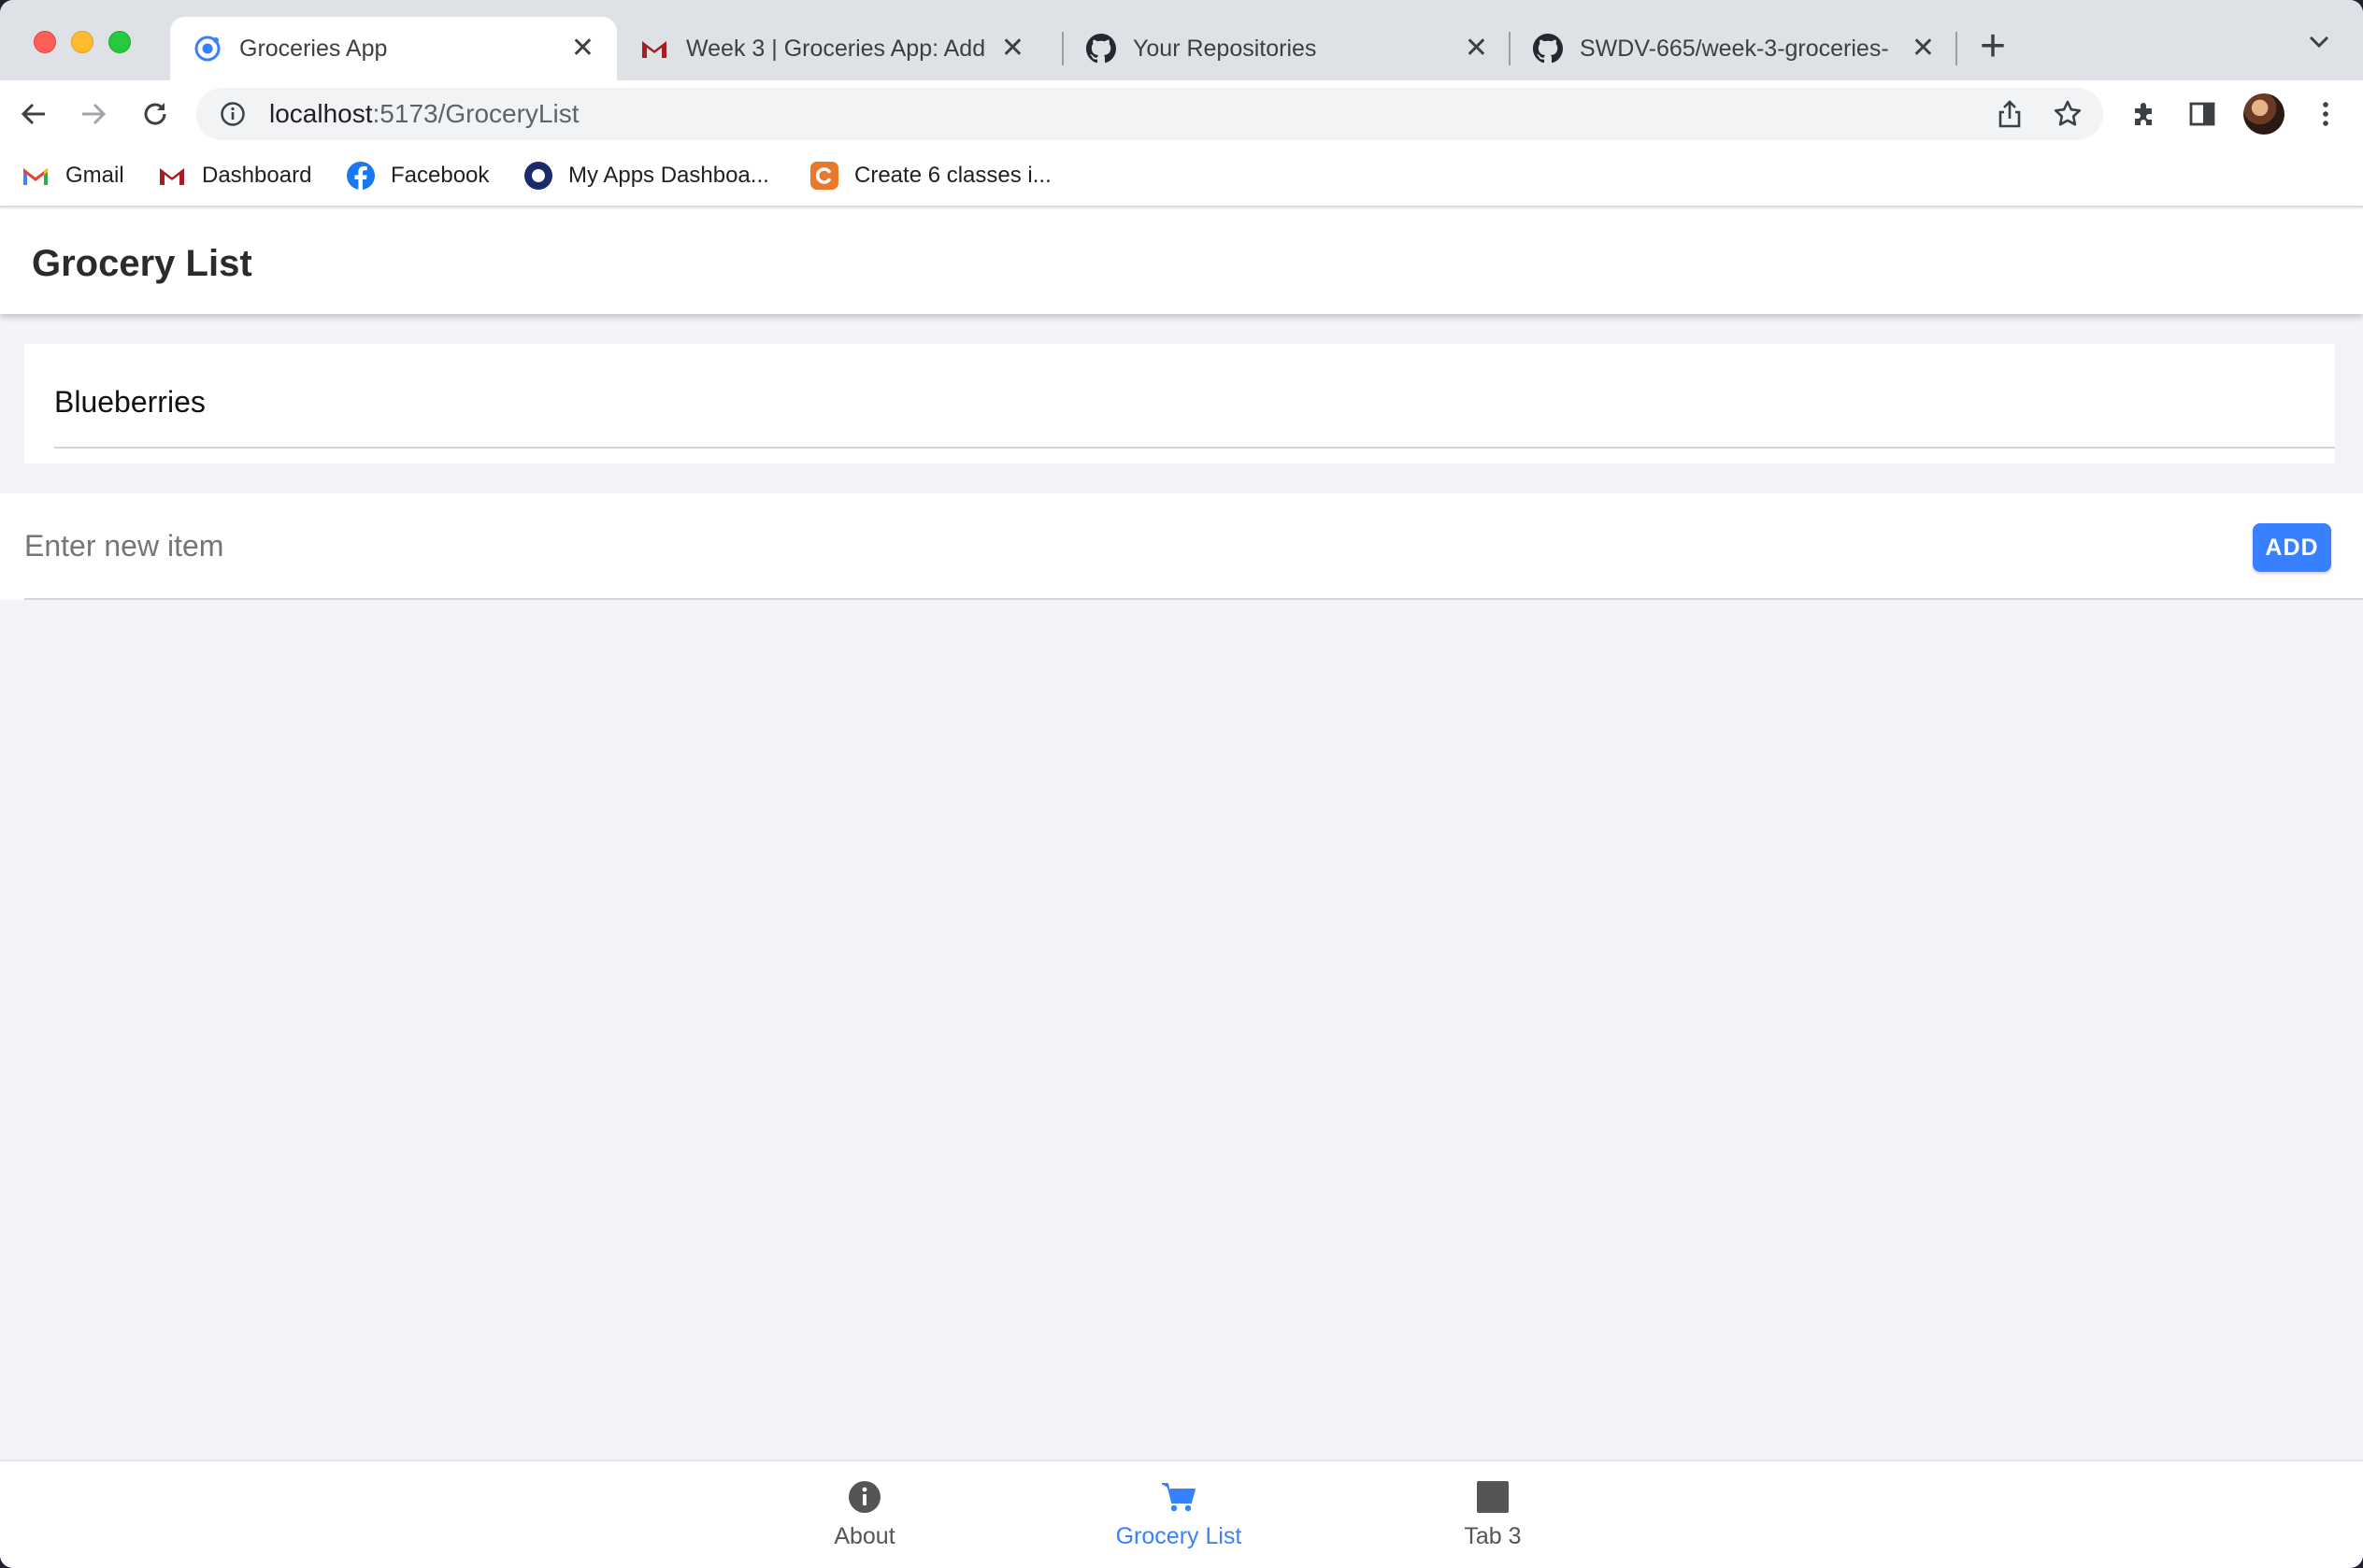  What do you see at coordinates (257, 175) in the screenshot?
I see `bookmark-label: Dashboard` at bounding box center [257, 175].